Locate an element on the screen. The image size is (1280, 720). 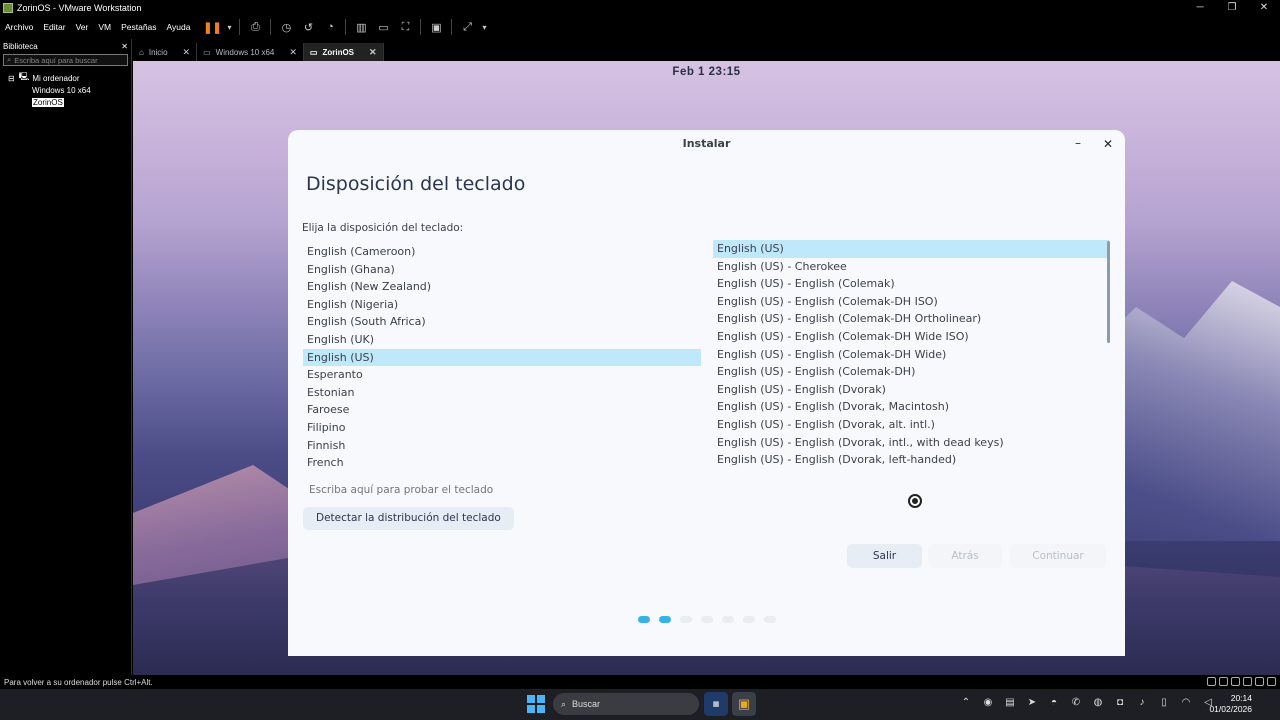
menu-editar: Editar is located at coordinates (54, 27).